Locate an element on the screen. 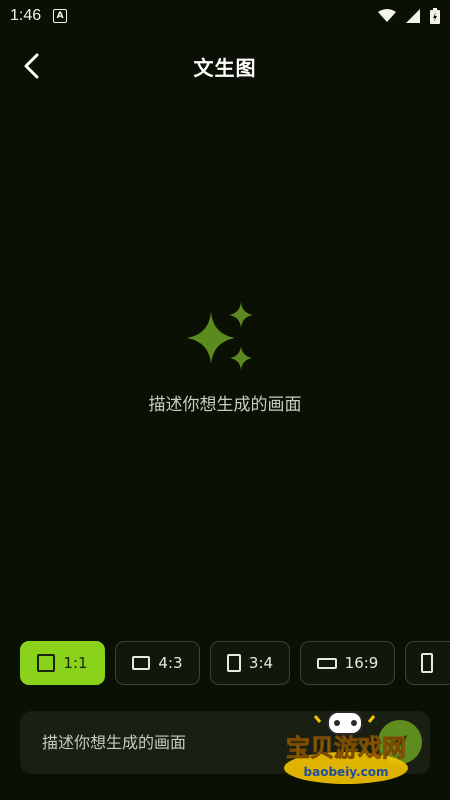 The image size is (450, 800). aspect-ratio-selector: 1:1 4:3 3:4 16:9 is located at coordinates (235, 664).